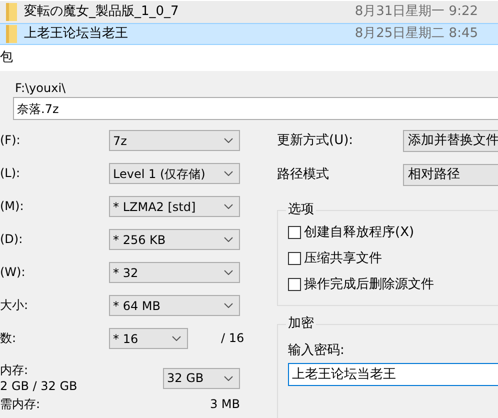 This screenshot has width=498, height=418. Describe the element at coordinates (6, 58) in the screenshot. I see `dialog-title: 包` at that location.